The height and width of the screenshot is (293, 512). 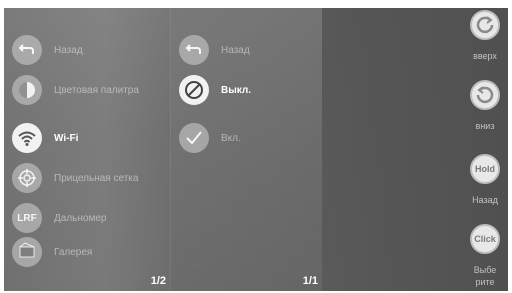 I want to click on menu-item-gallery: Галерея, so click(x=52, y=252).